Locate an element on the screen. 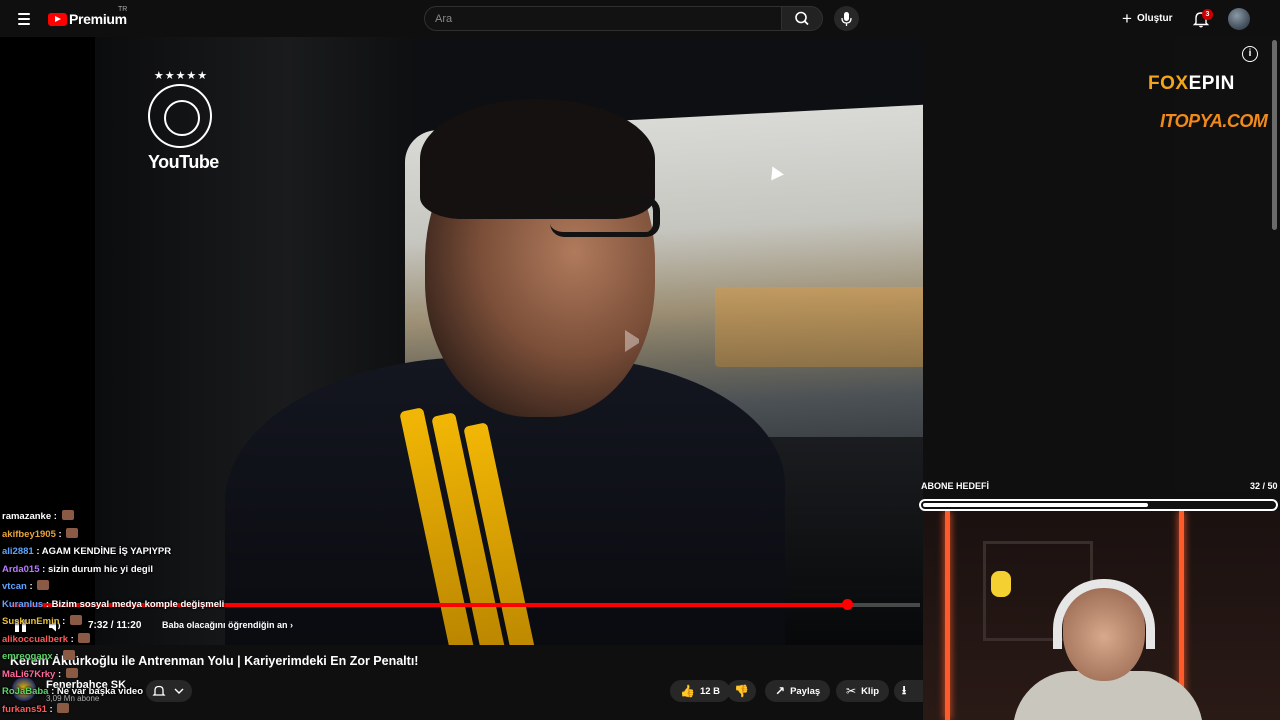 Image resolution: width=1280 pixels, height=720 pixels. chat-message: vtcan : is located at coordinates (152, 587).